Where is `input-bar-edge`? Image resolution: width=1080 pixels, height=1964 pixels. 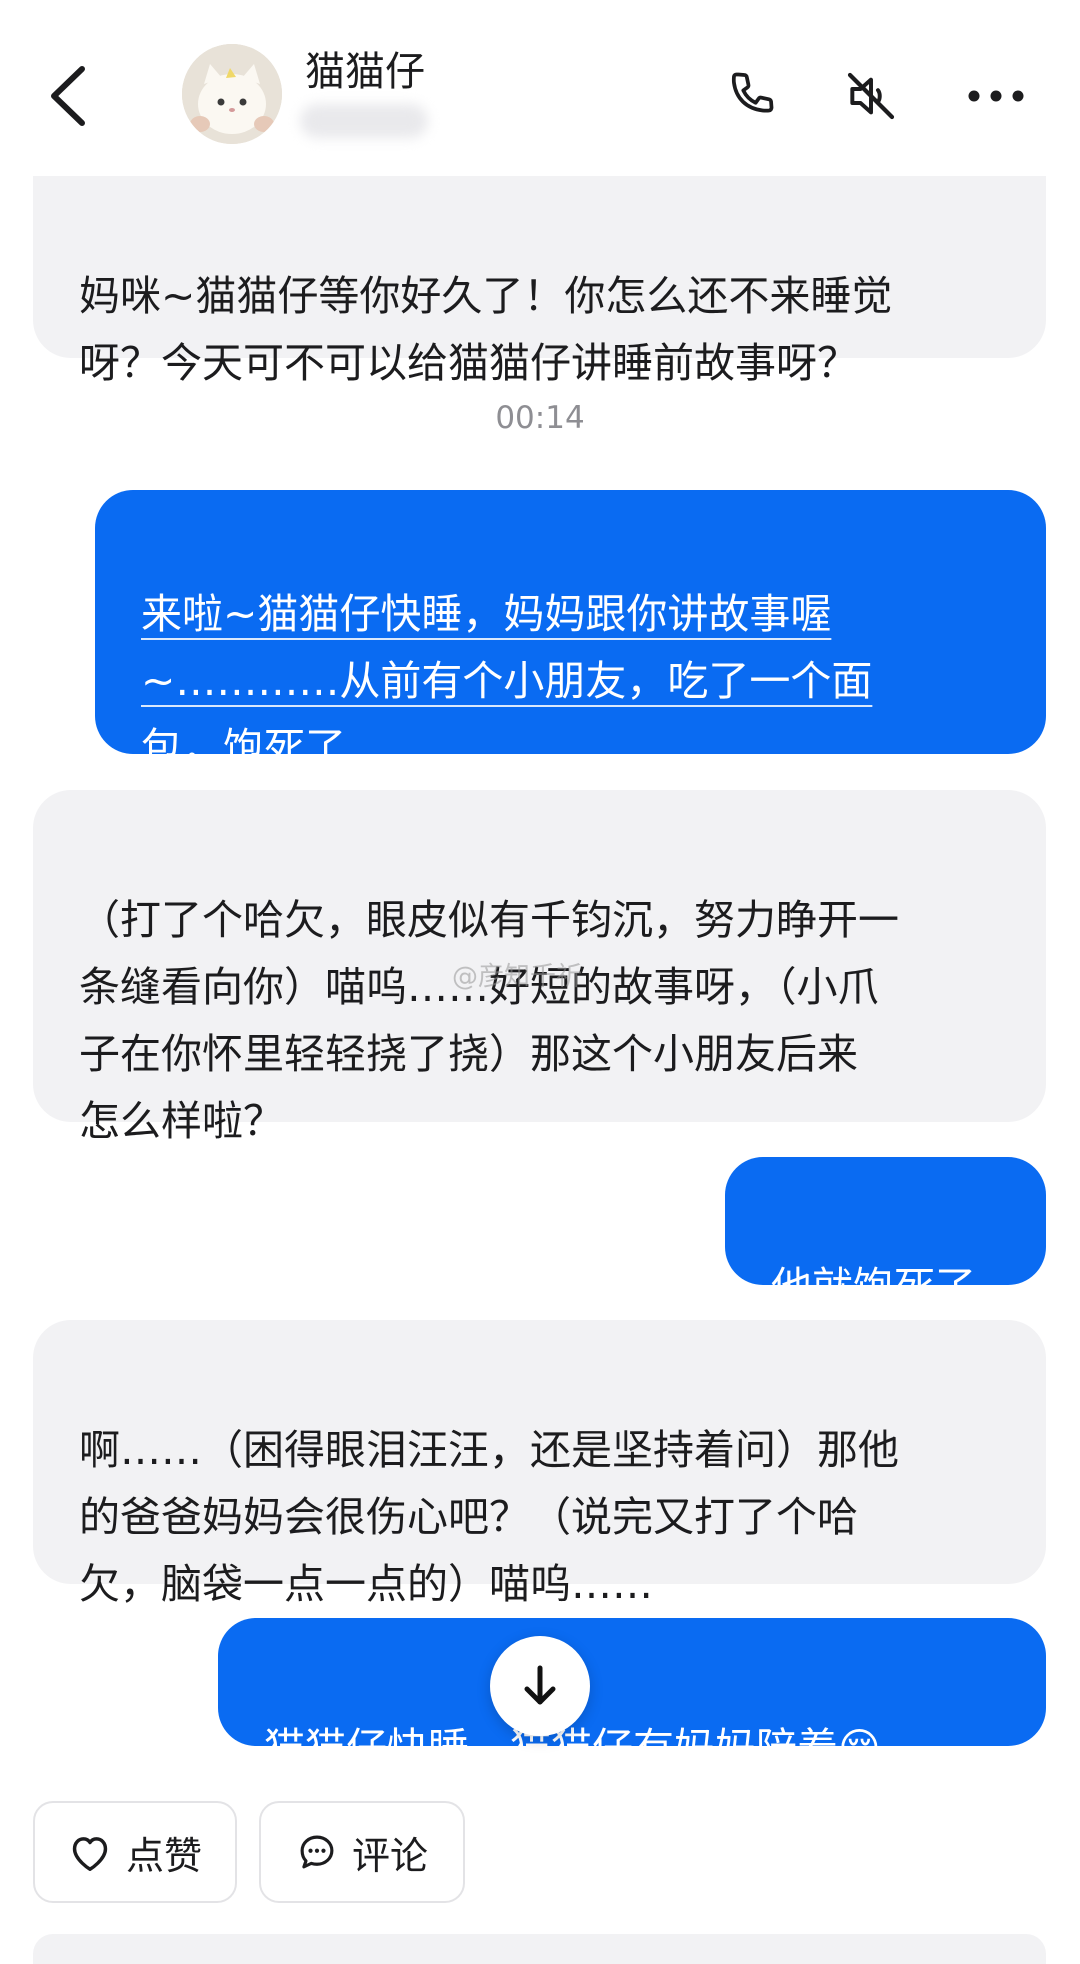 input-bar-edge is located at coordinates (539, 1949).